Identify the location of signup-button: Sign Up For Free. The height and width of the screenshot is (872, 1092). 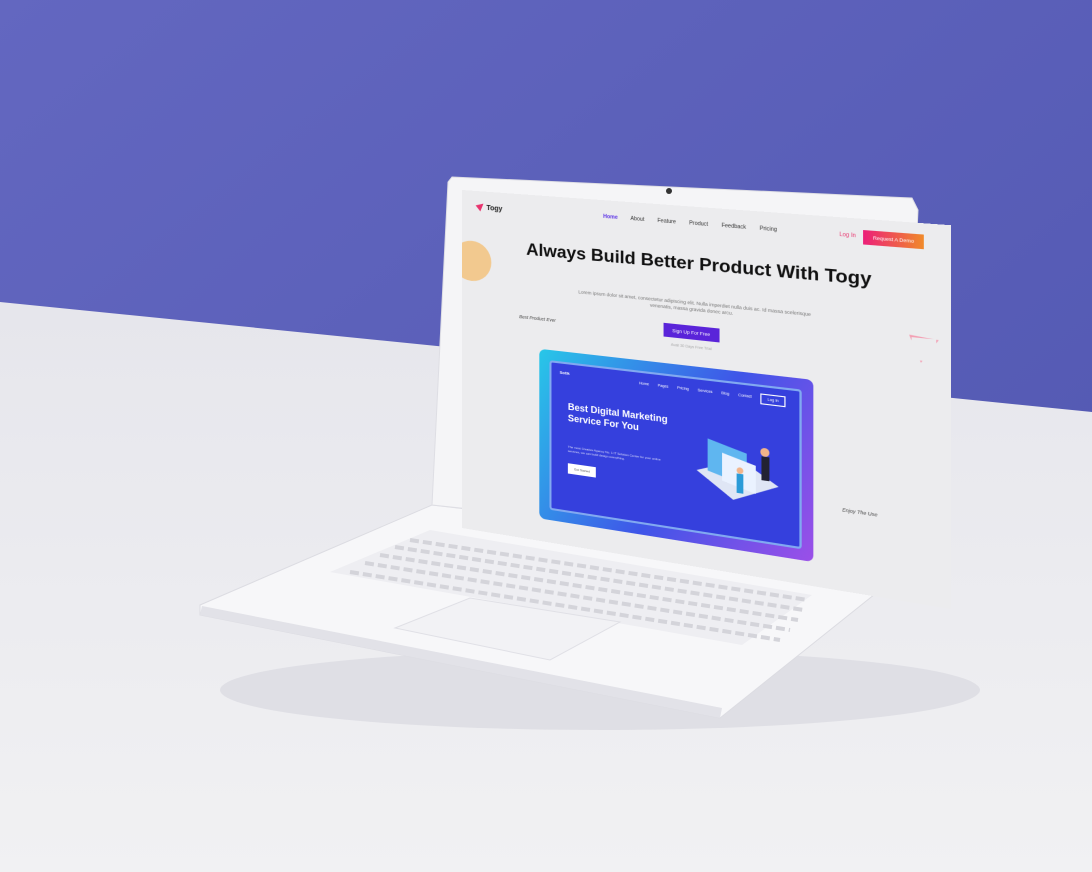
(691, 332).